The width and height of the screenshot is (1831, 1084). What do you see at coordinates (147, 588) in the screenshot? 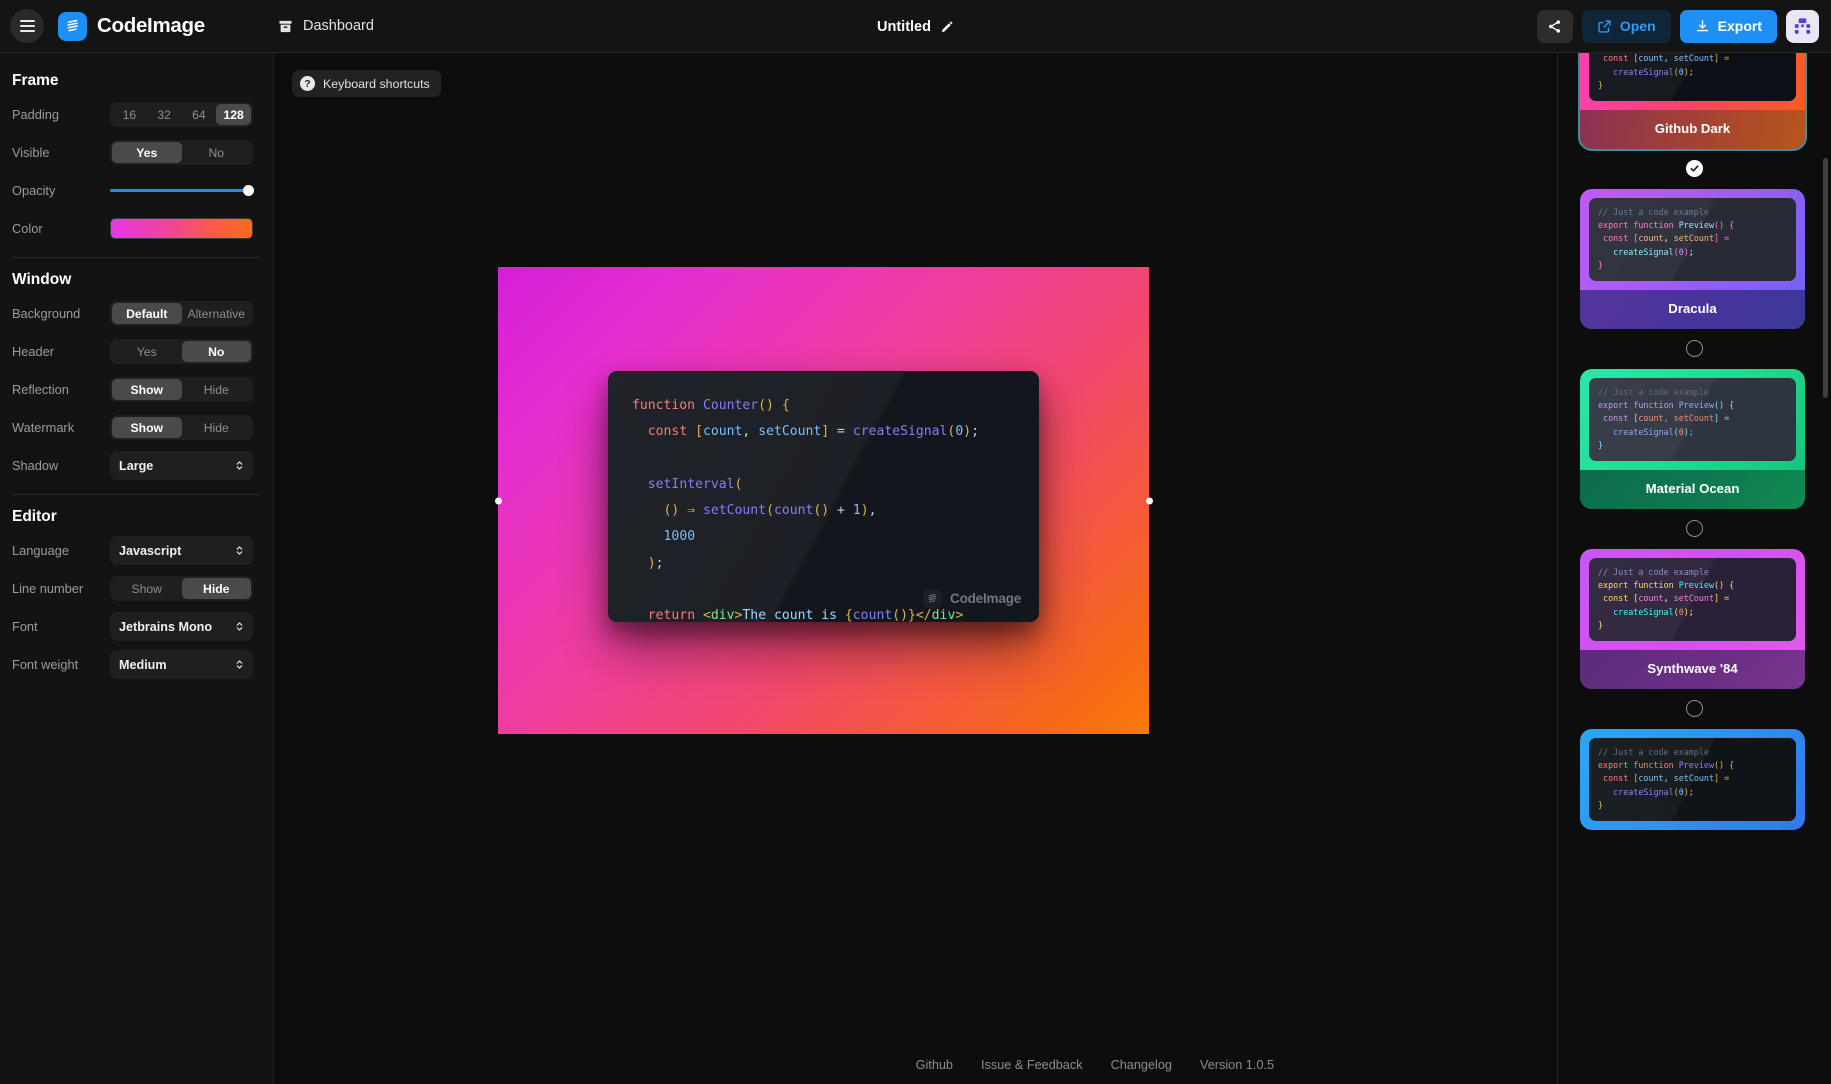
I see `segment-line-number-show: Show` at bounding box center [147, 588].